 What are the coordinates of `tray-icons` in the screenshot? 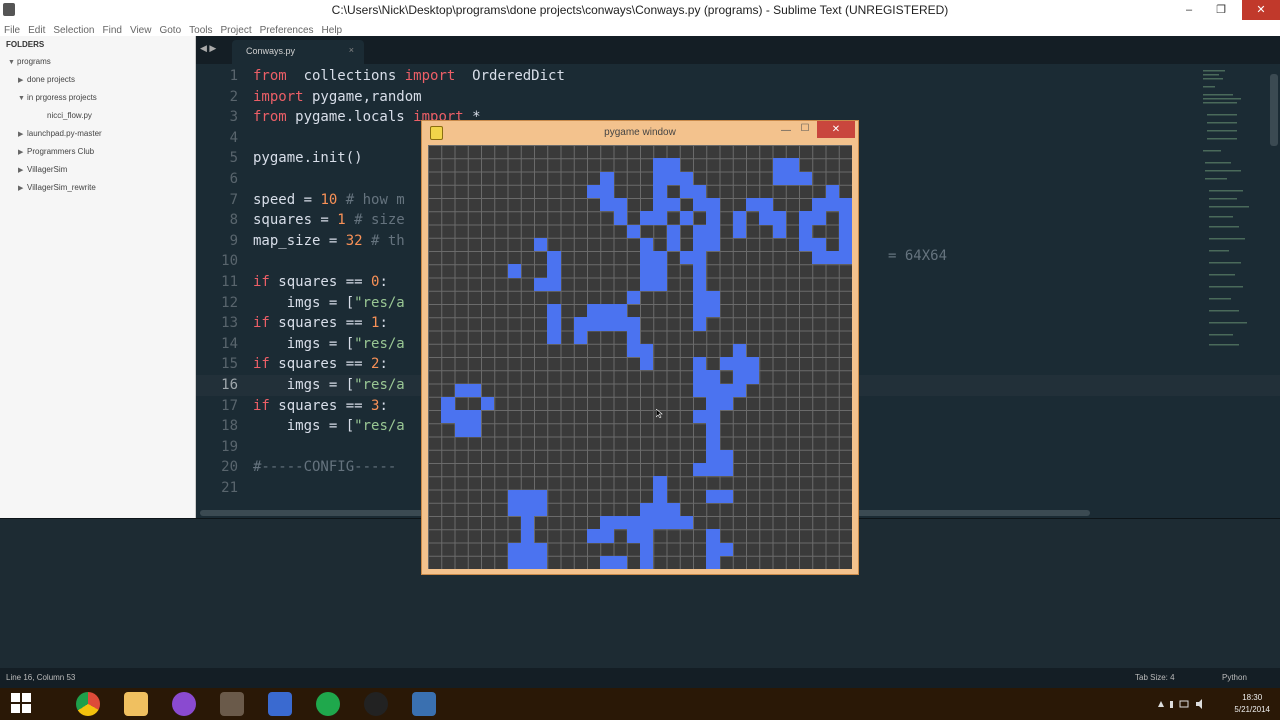 It's located at (1183, 704).